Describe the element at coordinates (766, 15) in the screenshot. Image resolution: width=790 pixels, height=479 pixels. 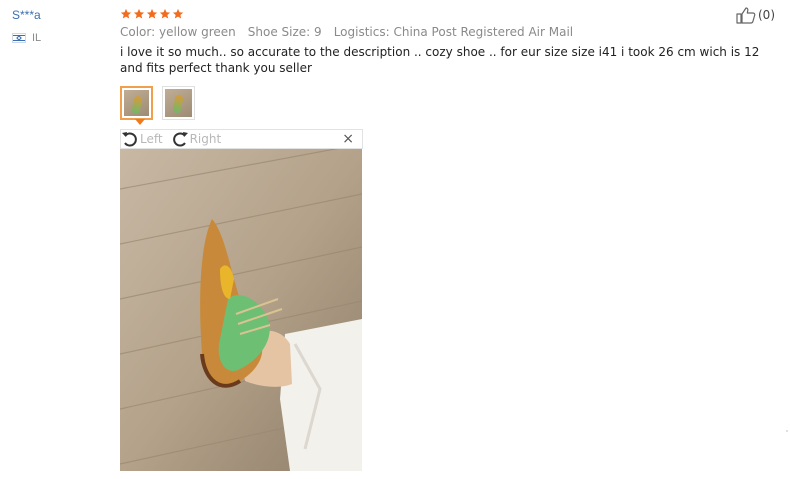
I see `helpful-count: (0)` at that location.